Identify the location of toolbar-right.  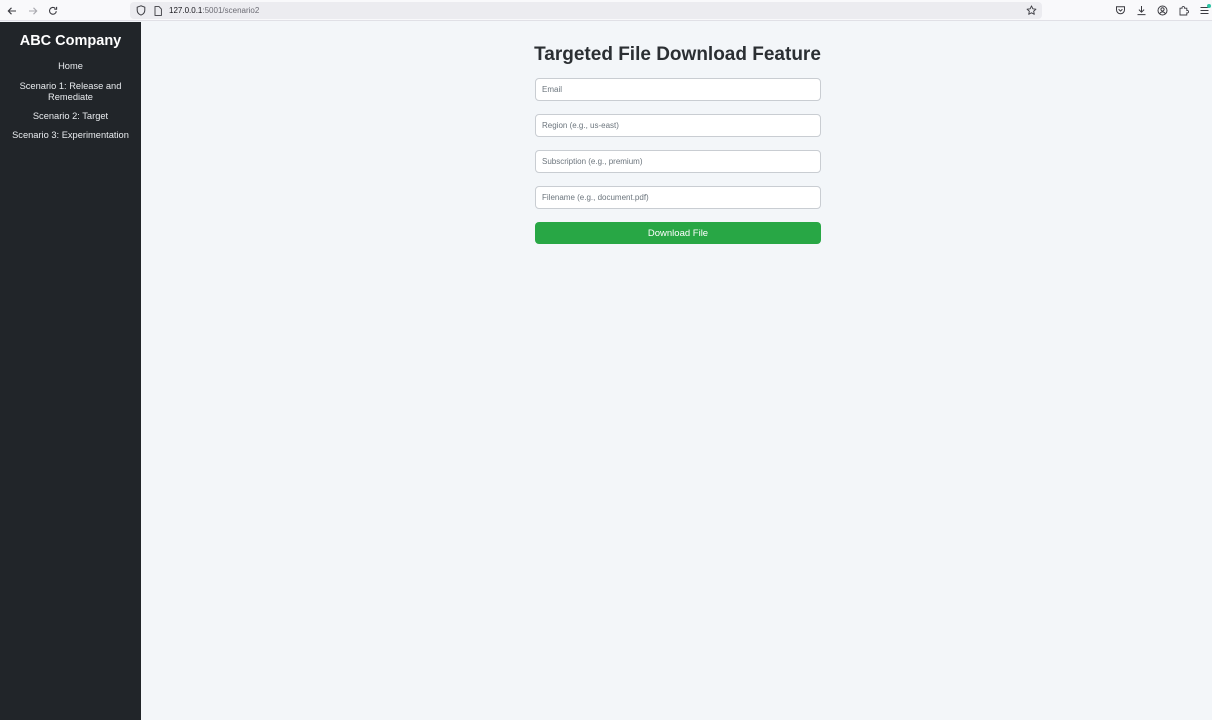
(1161, 10).